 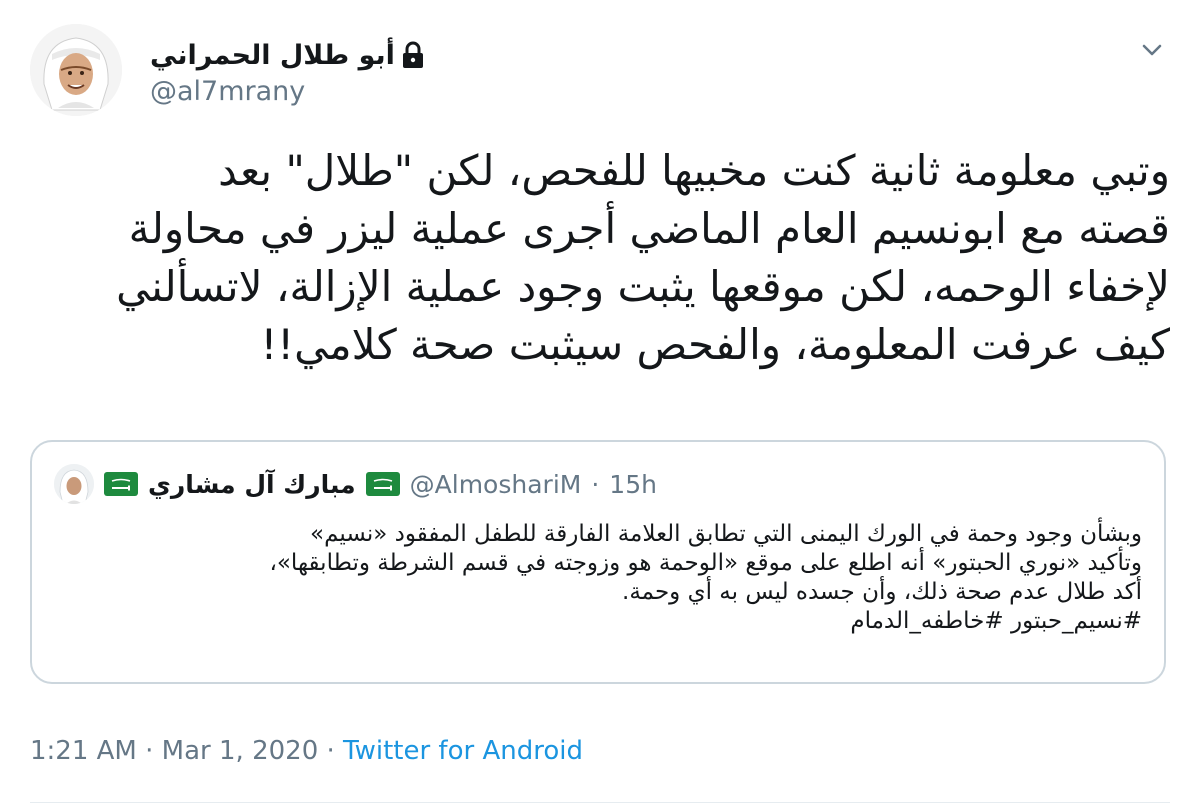 I want to click on quoted-handle: @AlmoshariM, so click(x=496, y=484).